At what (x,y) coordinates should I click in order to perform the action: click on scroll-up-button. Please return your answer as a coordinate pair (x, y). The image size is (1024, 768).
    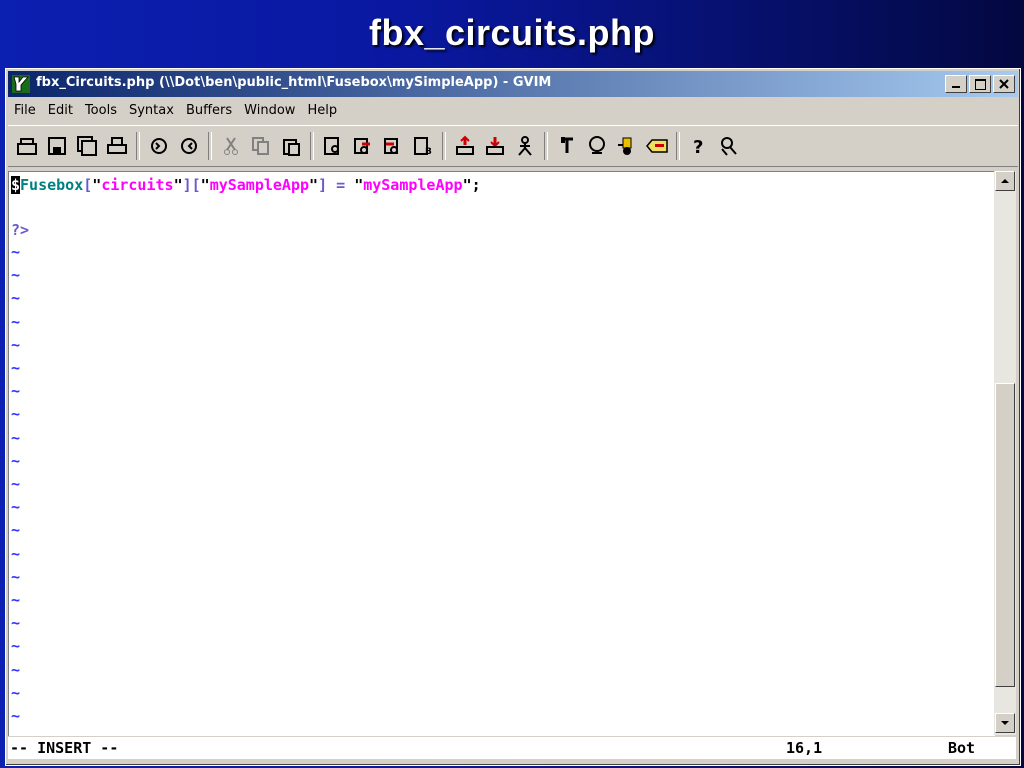
    Looking at the image, I should click on (1005, 181).